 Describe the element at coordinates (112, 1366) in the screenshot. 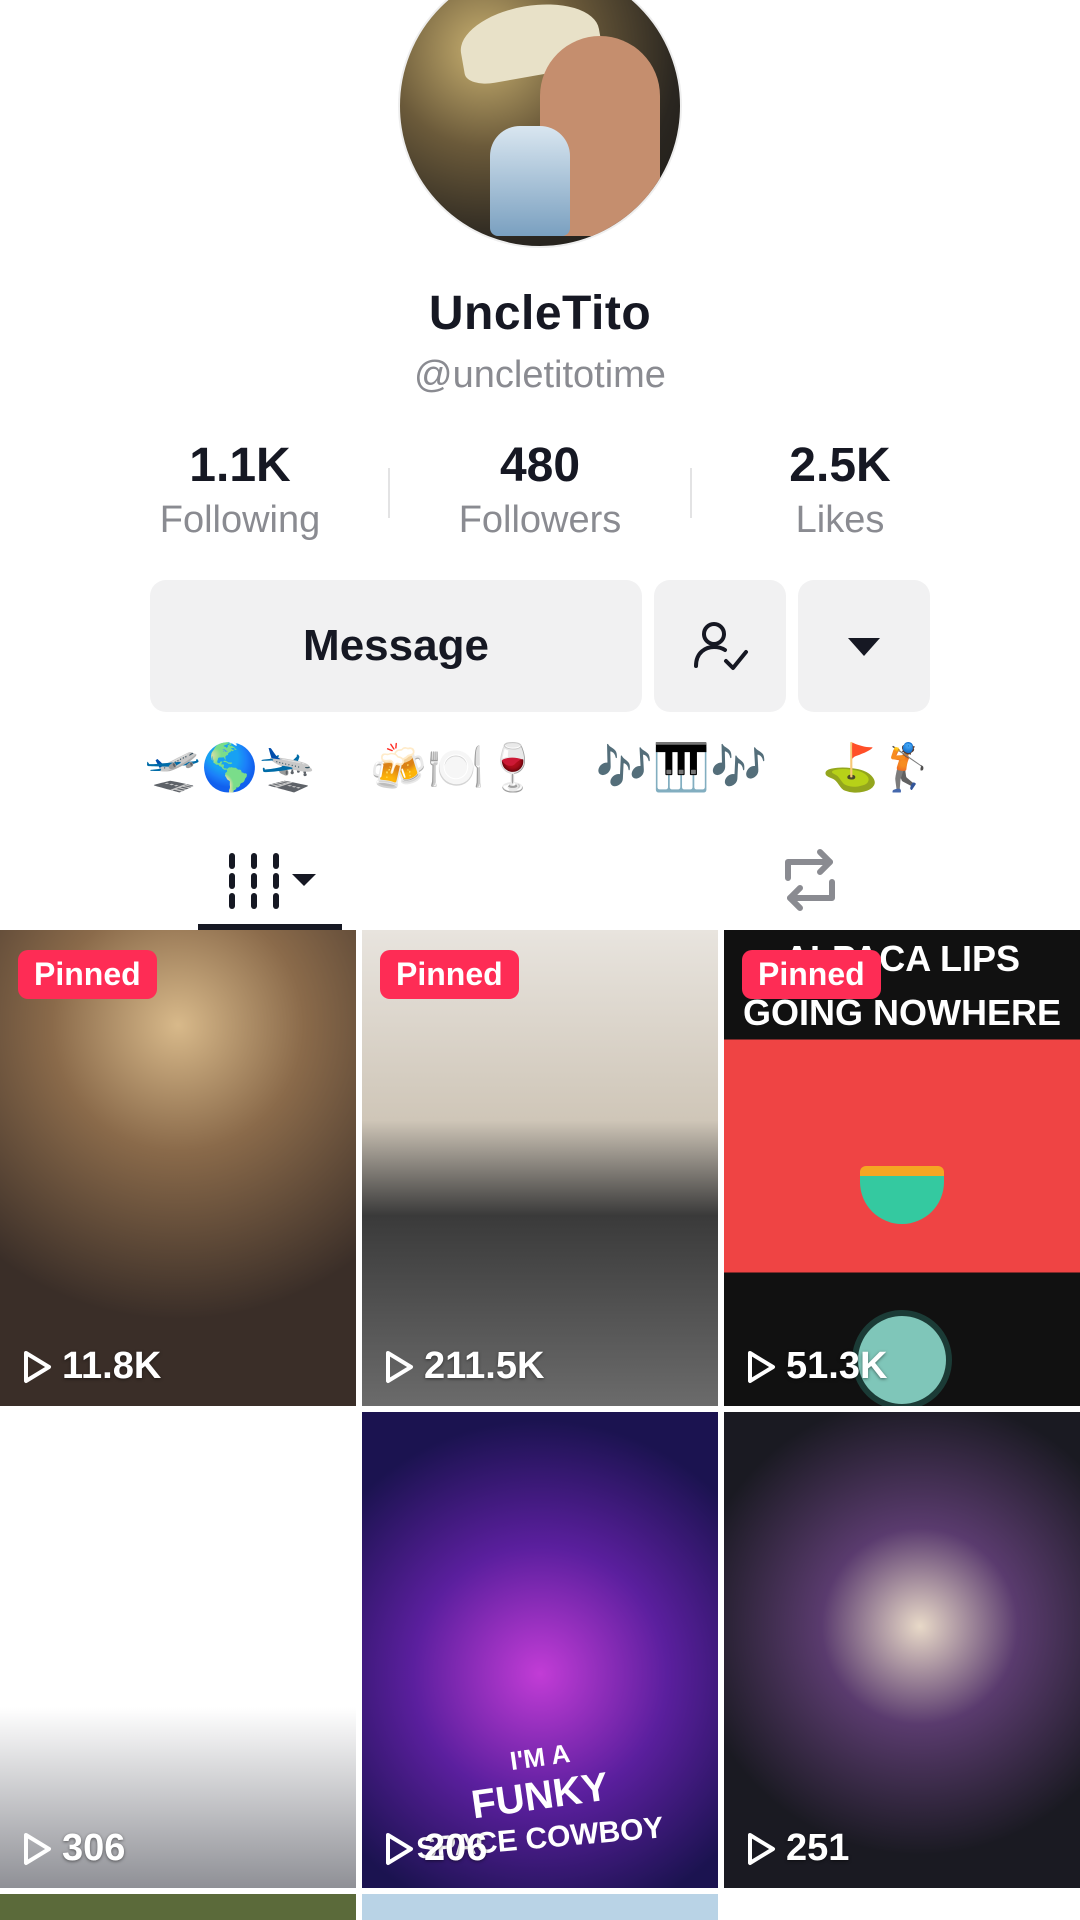

I see `view-count-value: 11.8K` at that location.